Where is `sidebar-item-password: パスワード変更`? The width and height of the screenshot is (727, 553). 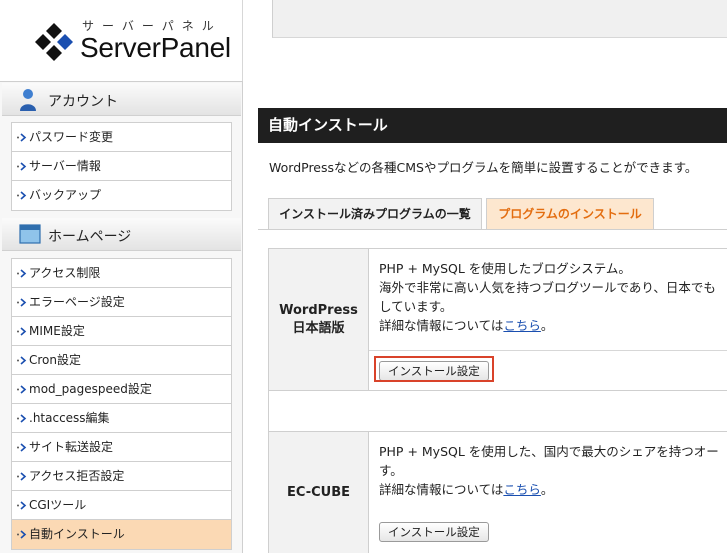
sidebar-item-password: パスワード変更 is located at coordinates (121, 137).